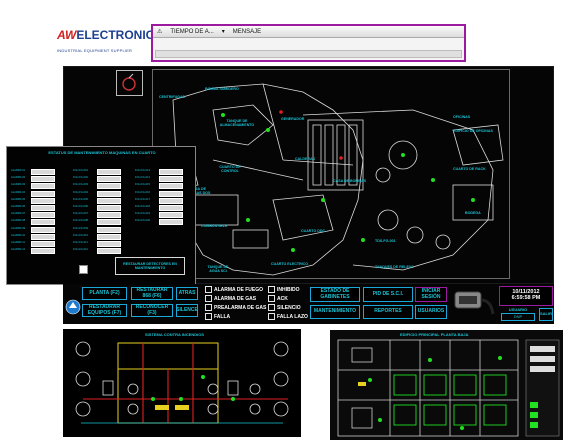 This screenshot has width=577, height=446. Describe the element at coordinates (431, 294) in the screenshot. I see `iniciar-sesion-button: INICIAR SESIÓN` at that location.